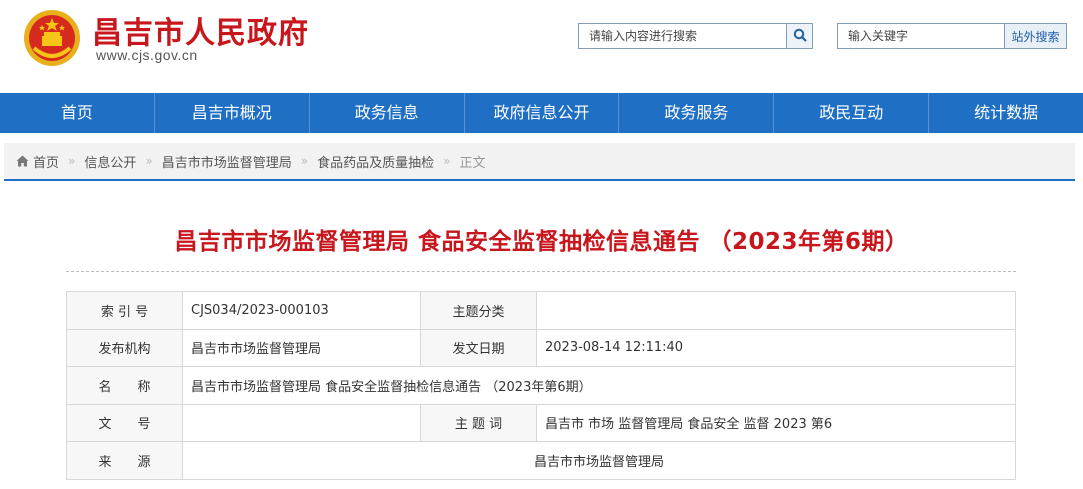  What do you see at coordinates (478, 347) in the screenshot?
I see `date-label: 发文日期` at bounding box center [478, 347].